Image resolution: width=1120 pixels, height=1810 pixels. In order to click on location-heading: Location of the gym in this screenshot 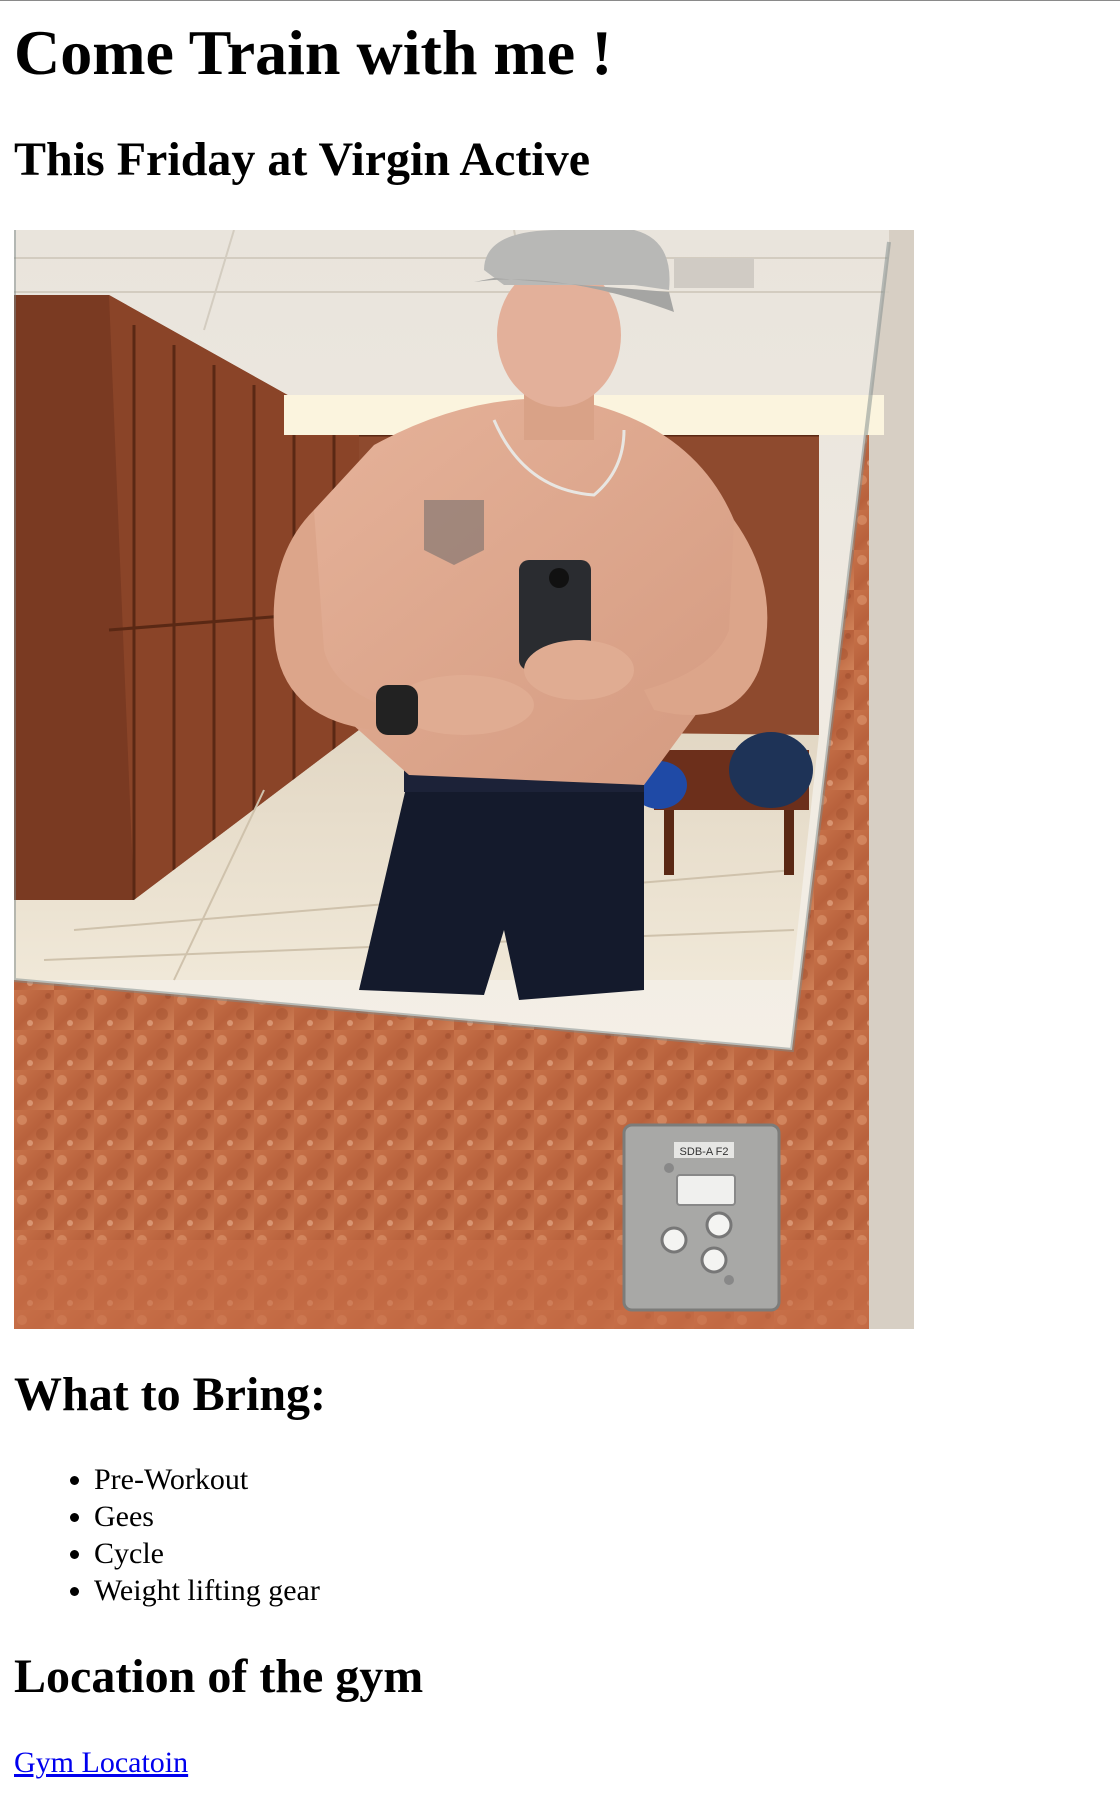, I will do `click(219, 1676)`.